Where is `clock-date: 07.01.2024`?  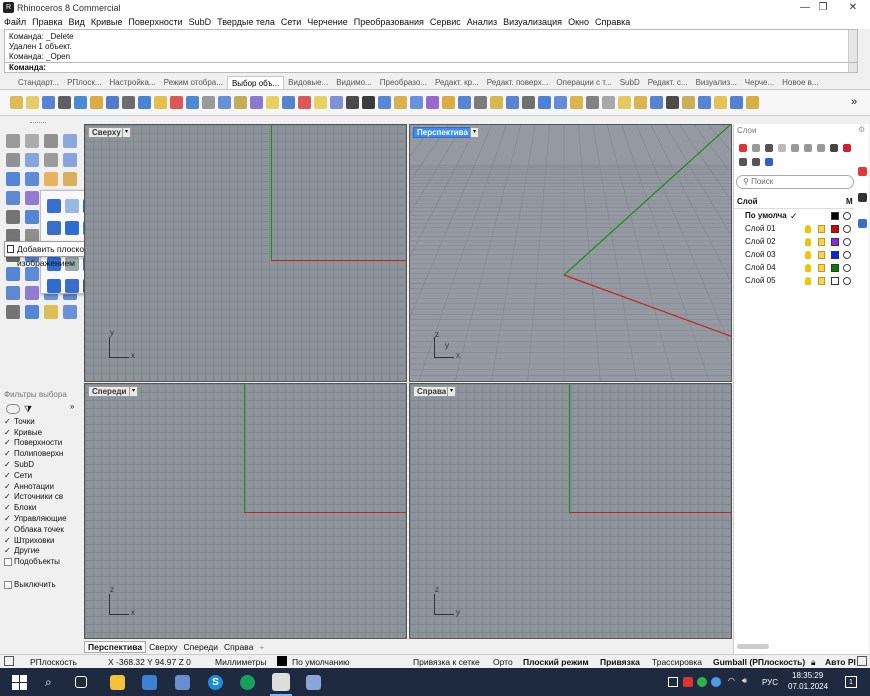 clock-date: 07.01.2024 is located at coordinates (808, 686).